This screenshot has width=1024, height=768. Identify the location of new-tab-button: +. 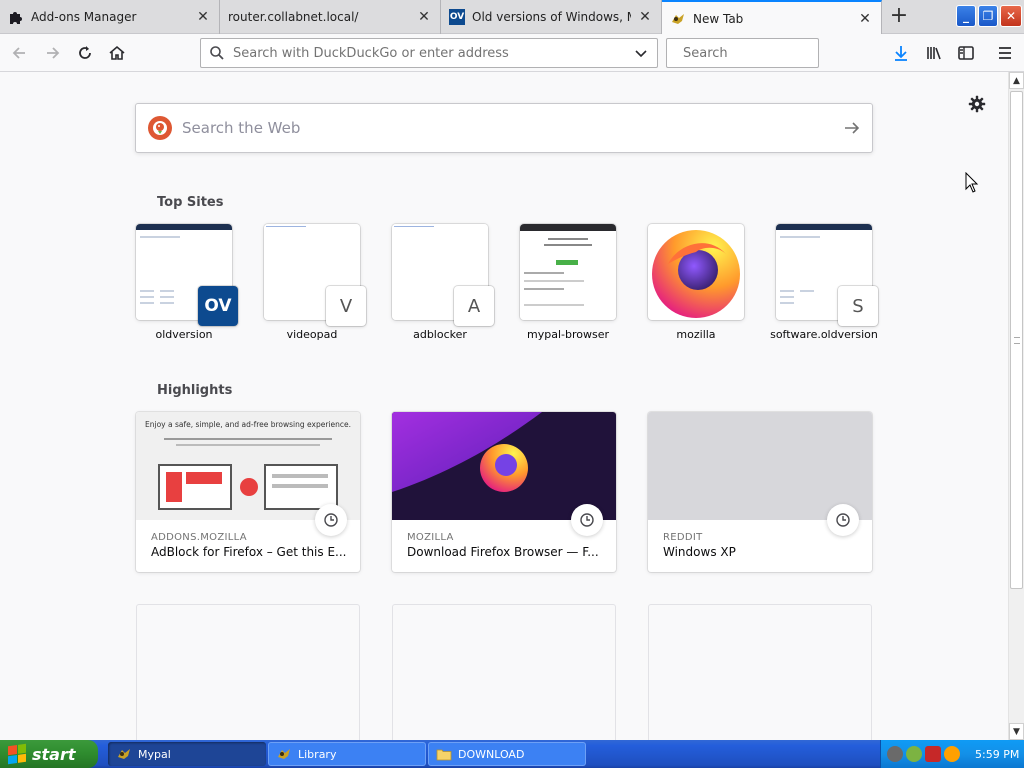
(899, 17).